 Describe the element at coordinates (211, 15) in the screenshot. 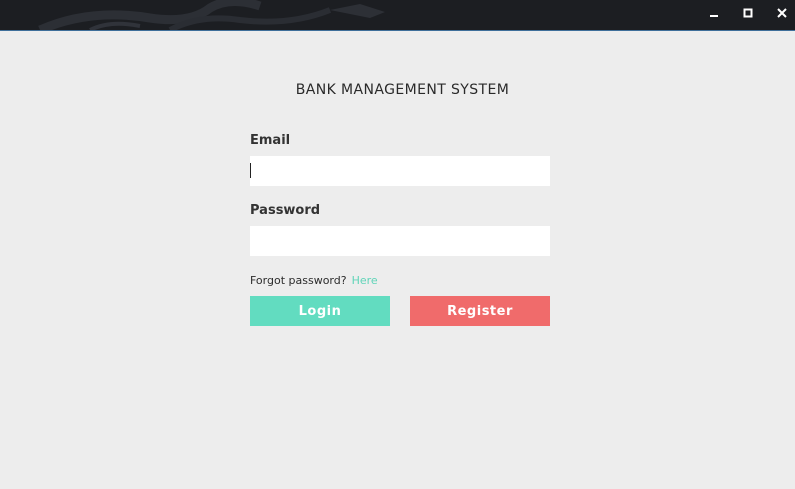

I see `dragon-wallpaper-graphic` at that location.